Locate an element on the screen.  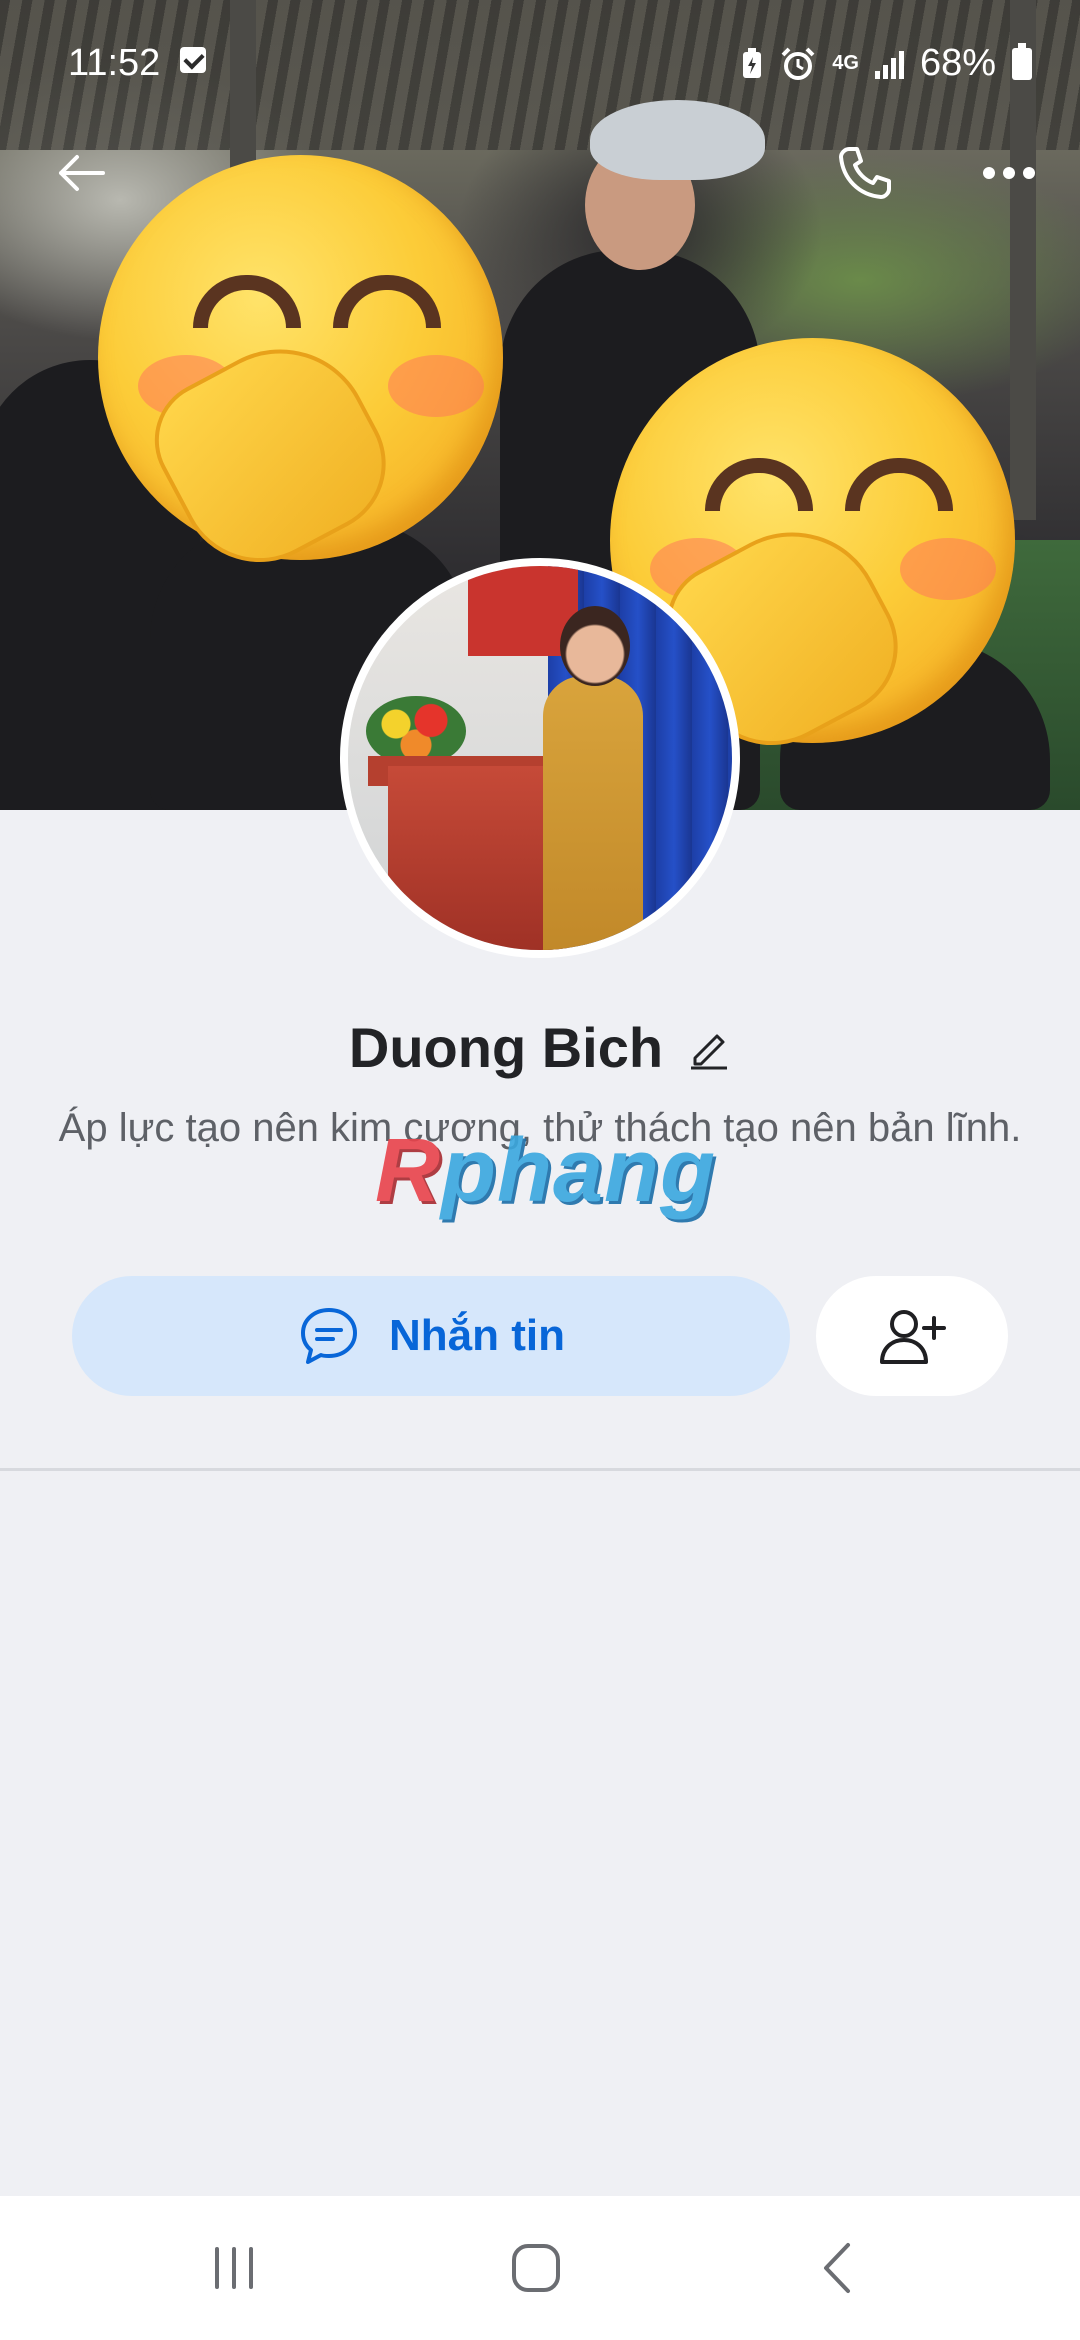
battery-saver-icon is located at coordinates (752, 62).